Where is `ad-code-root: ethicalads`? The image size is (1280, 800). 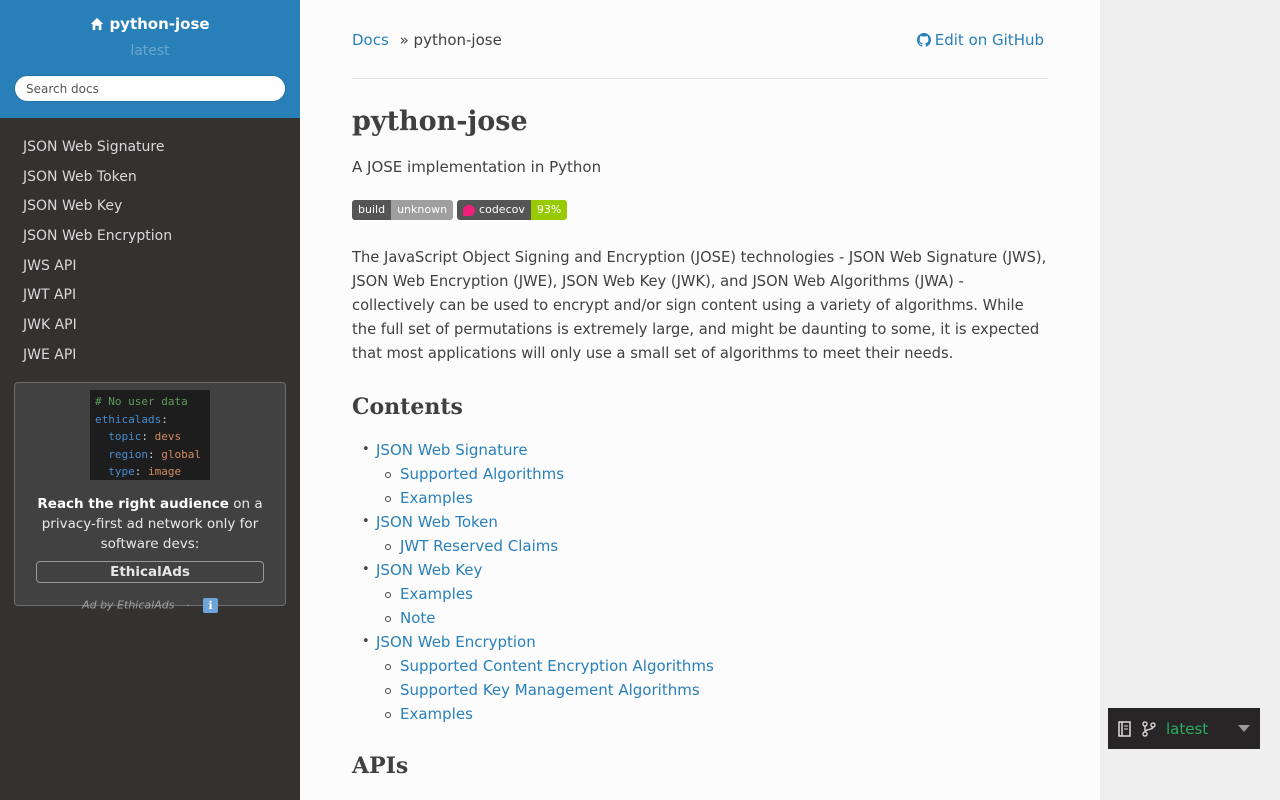 ad-code-root: ethicalads is located at coordinates (128, 419).